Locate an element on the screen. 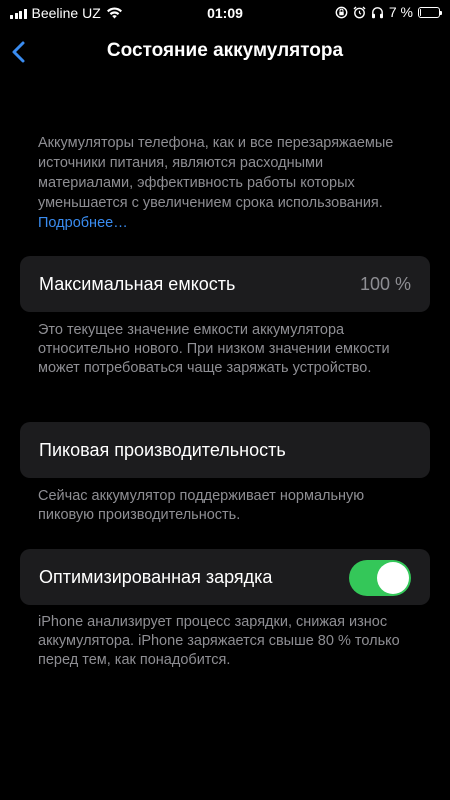  orientation-lock-icon is located at coordinates (341, 12).